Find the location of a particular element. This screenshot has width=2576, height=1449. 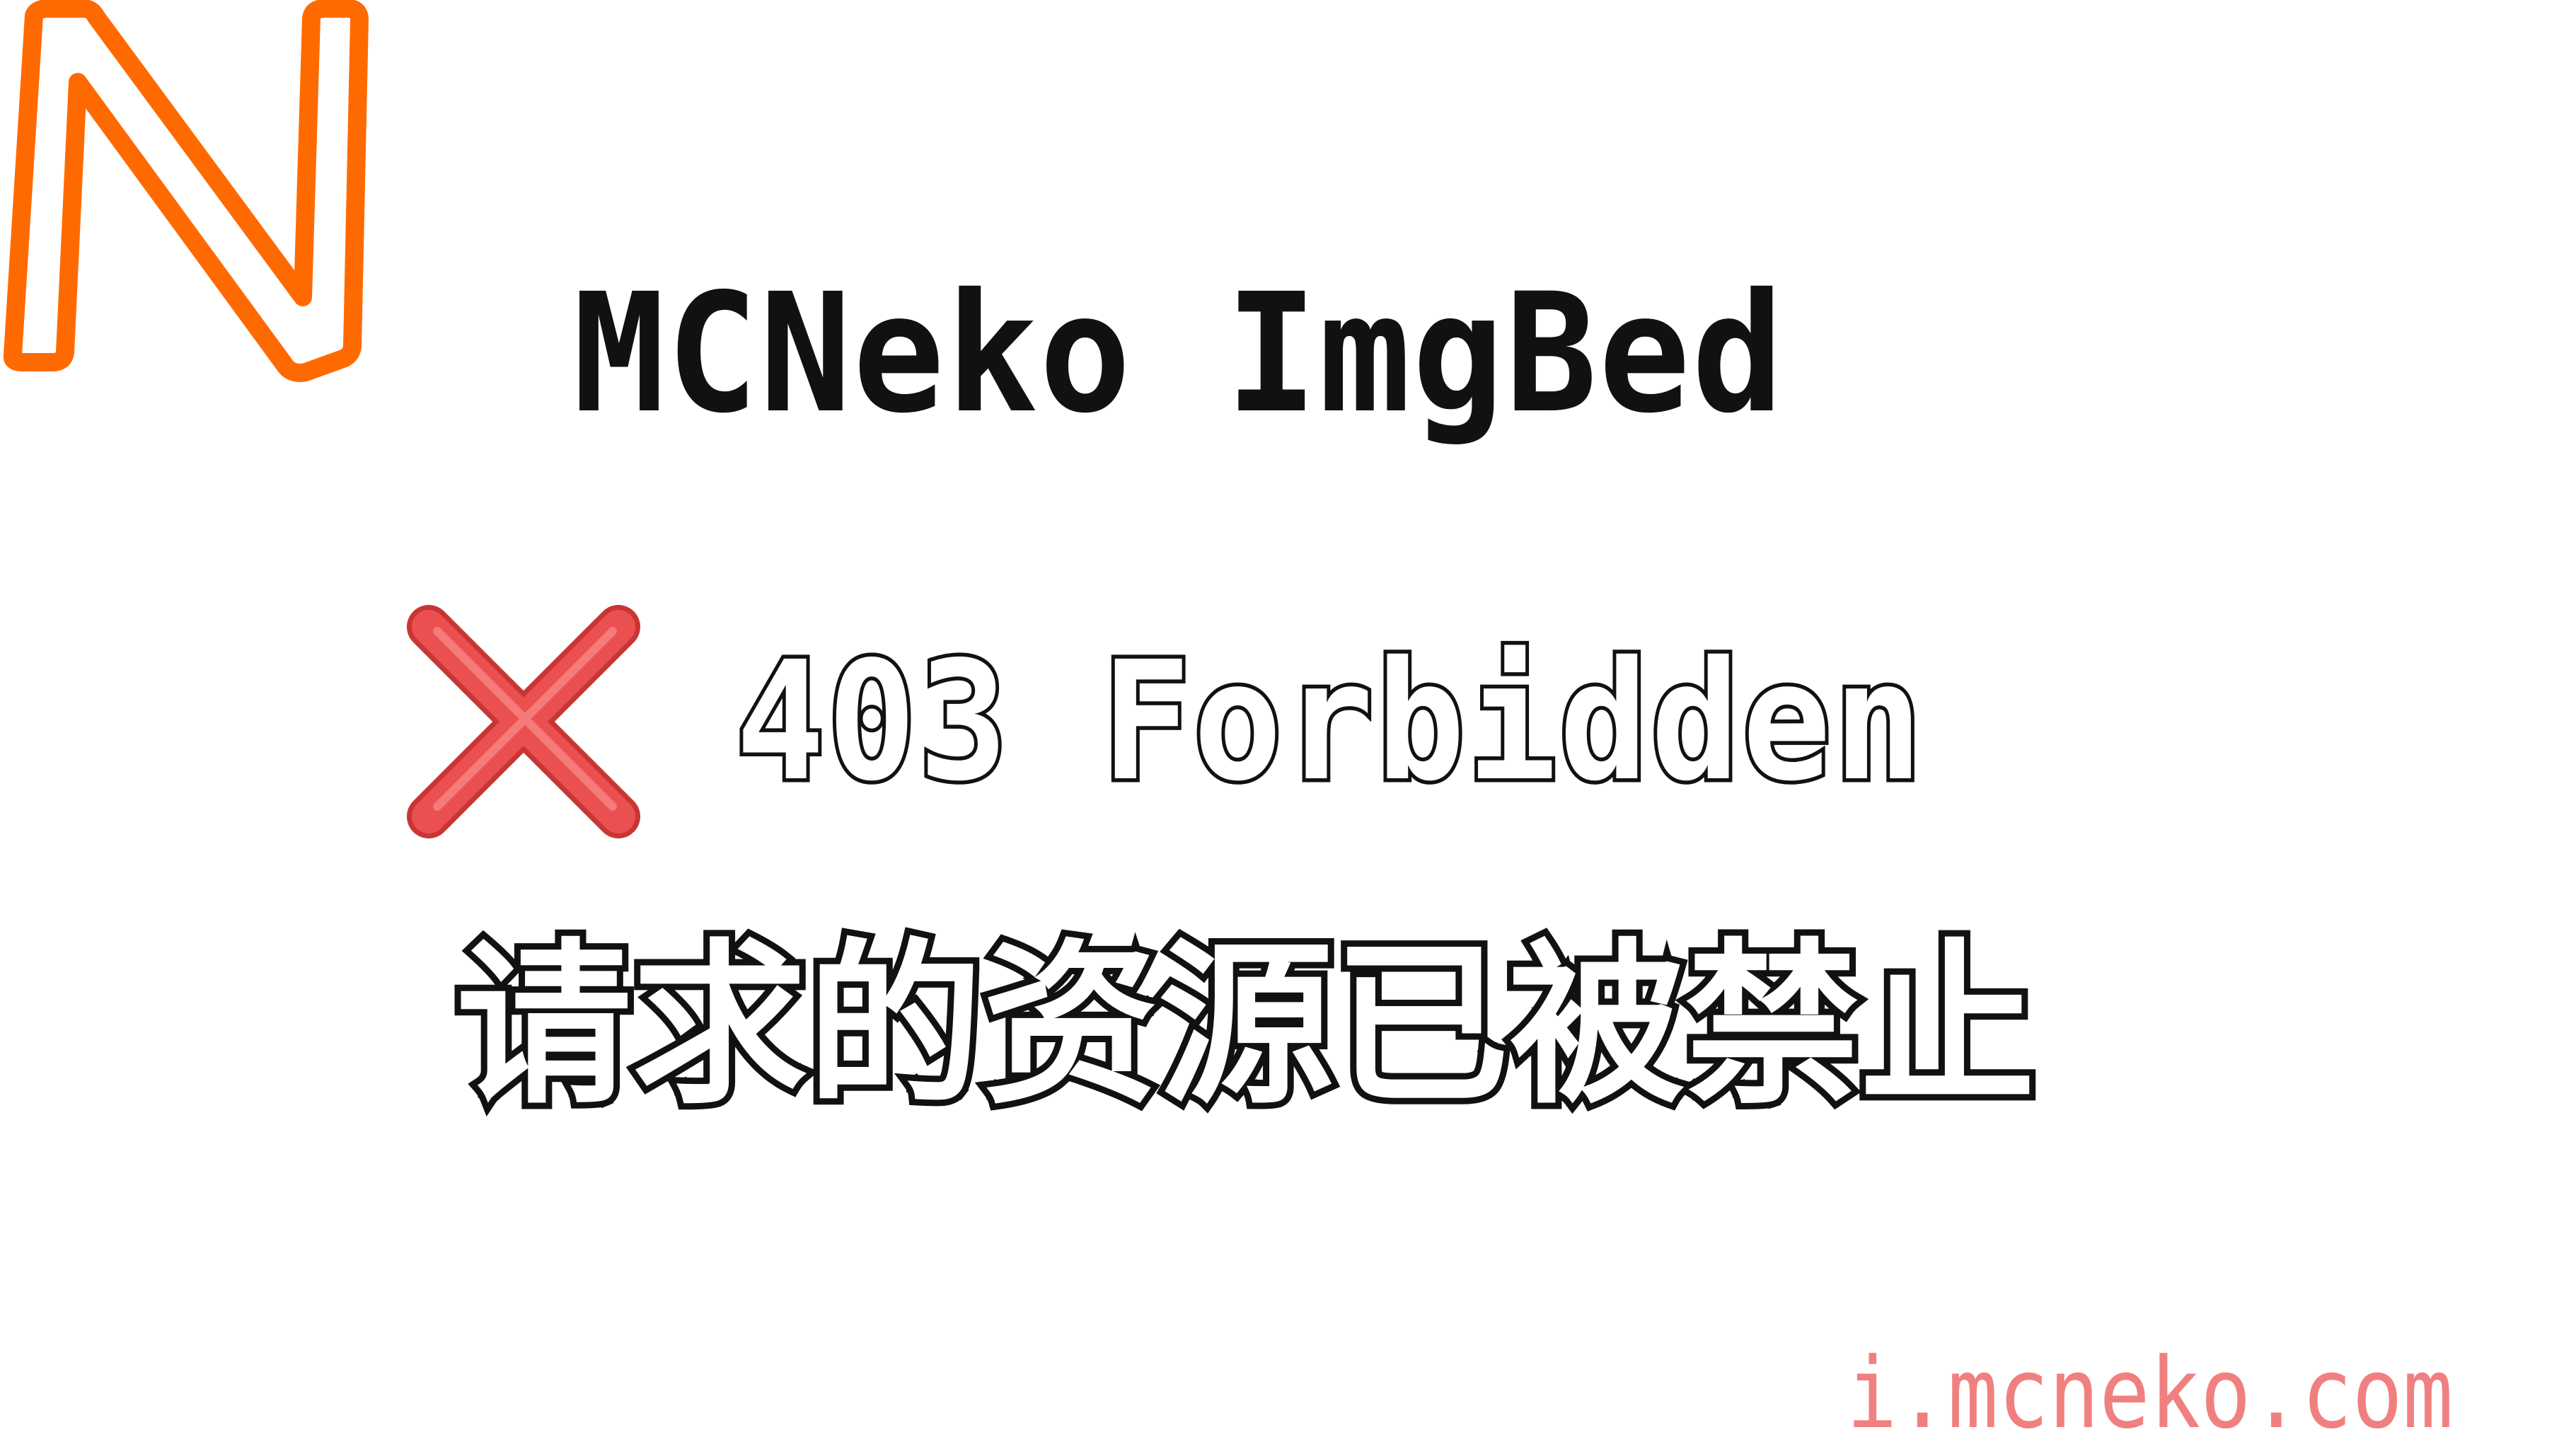

error-code: 403 Forbidden is located at coordinates (1329, 722).